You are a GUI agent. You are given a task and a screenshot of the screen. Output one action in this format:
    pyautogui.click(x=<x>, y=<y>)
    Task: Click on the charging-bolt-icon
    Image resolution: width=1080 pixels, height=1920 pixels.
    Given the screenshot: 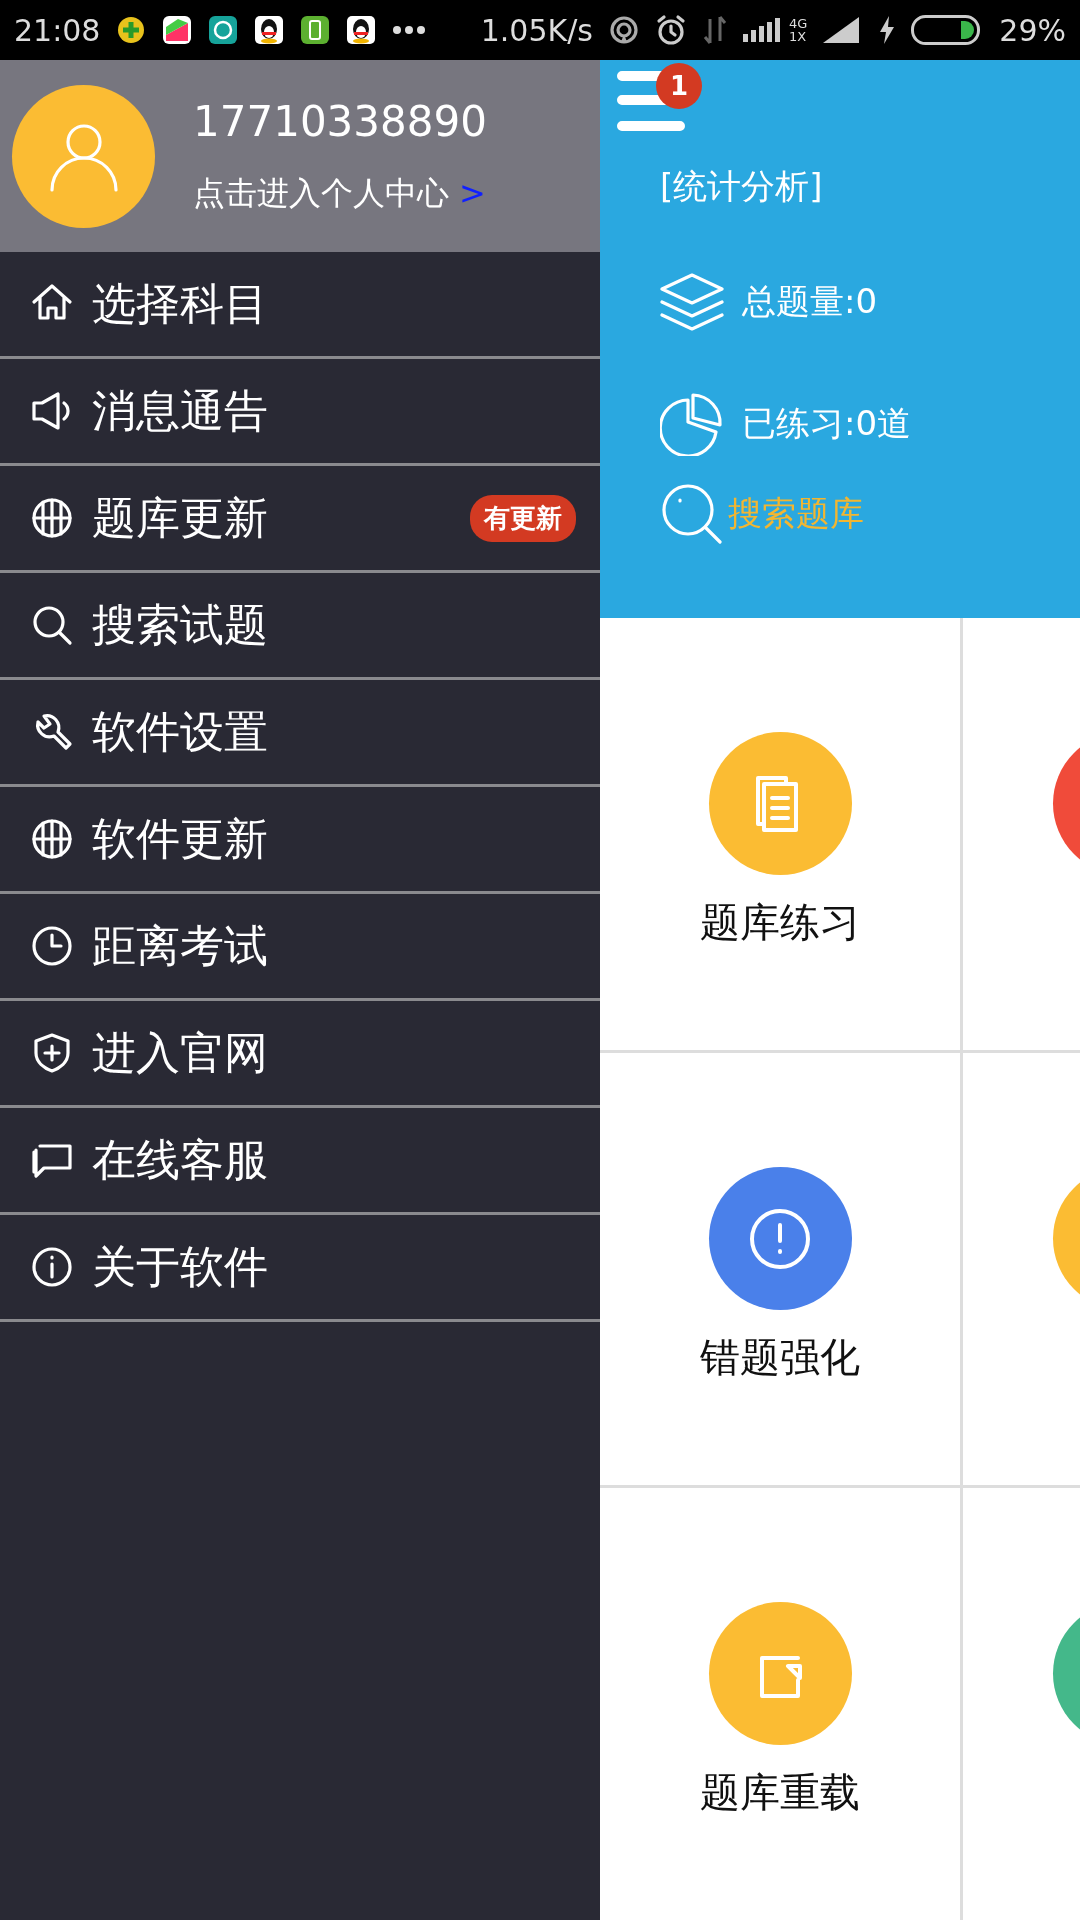 What is the action you would take?
    pyautogui.click(x=887, y=30)
    